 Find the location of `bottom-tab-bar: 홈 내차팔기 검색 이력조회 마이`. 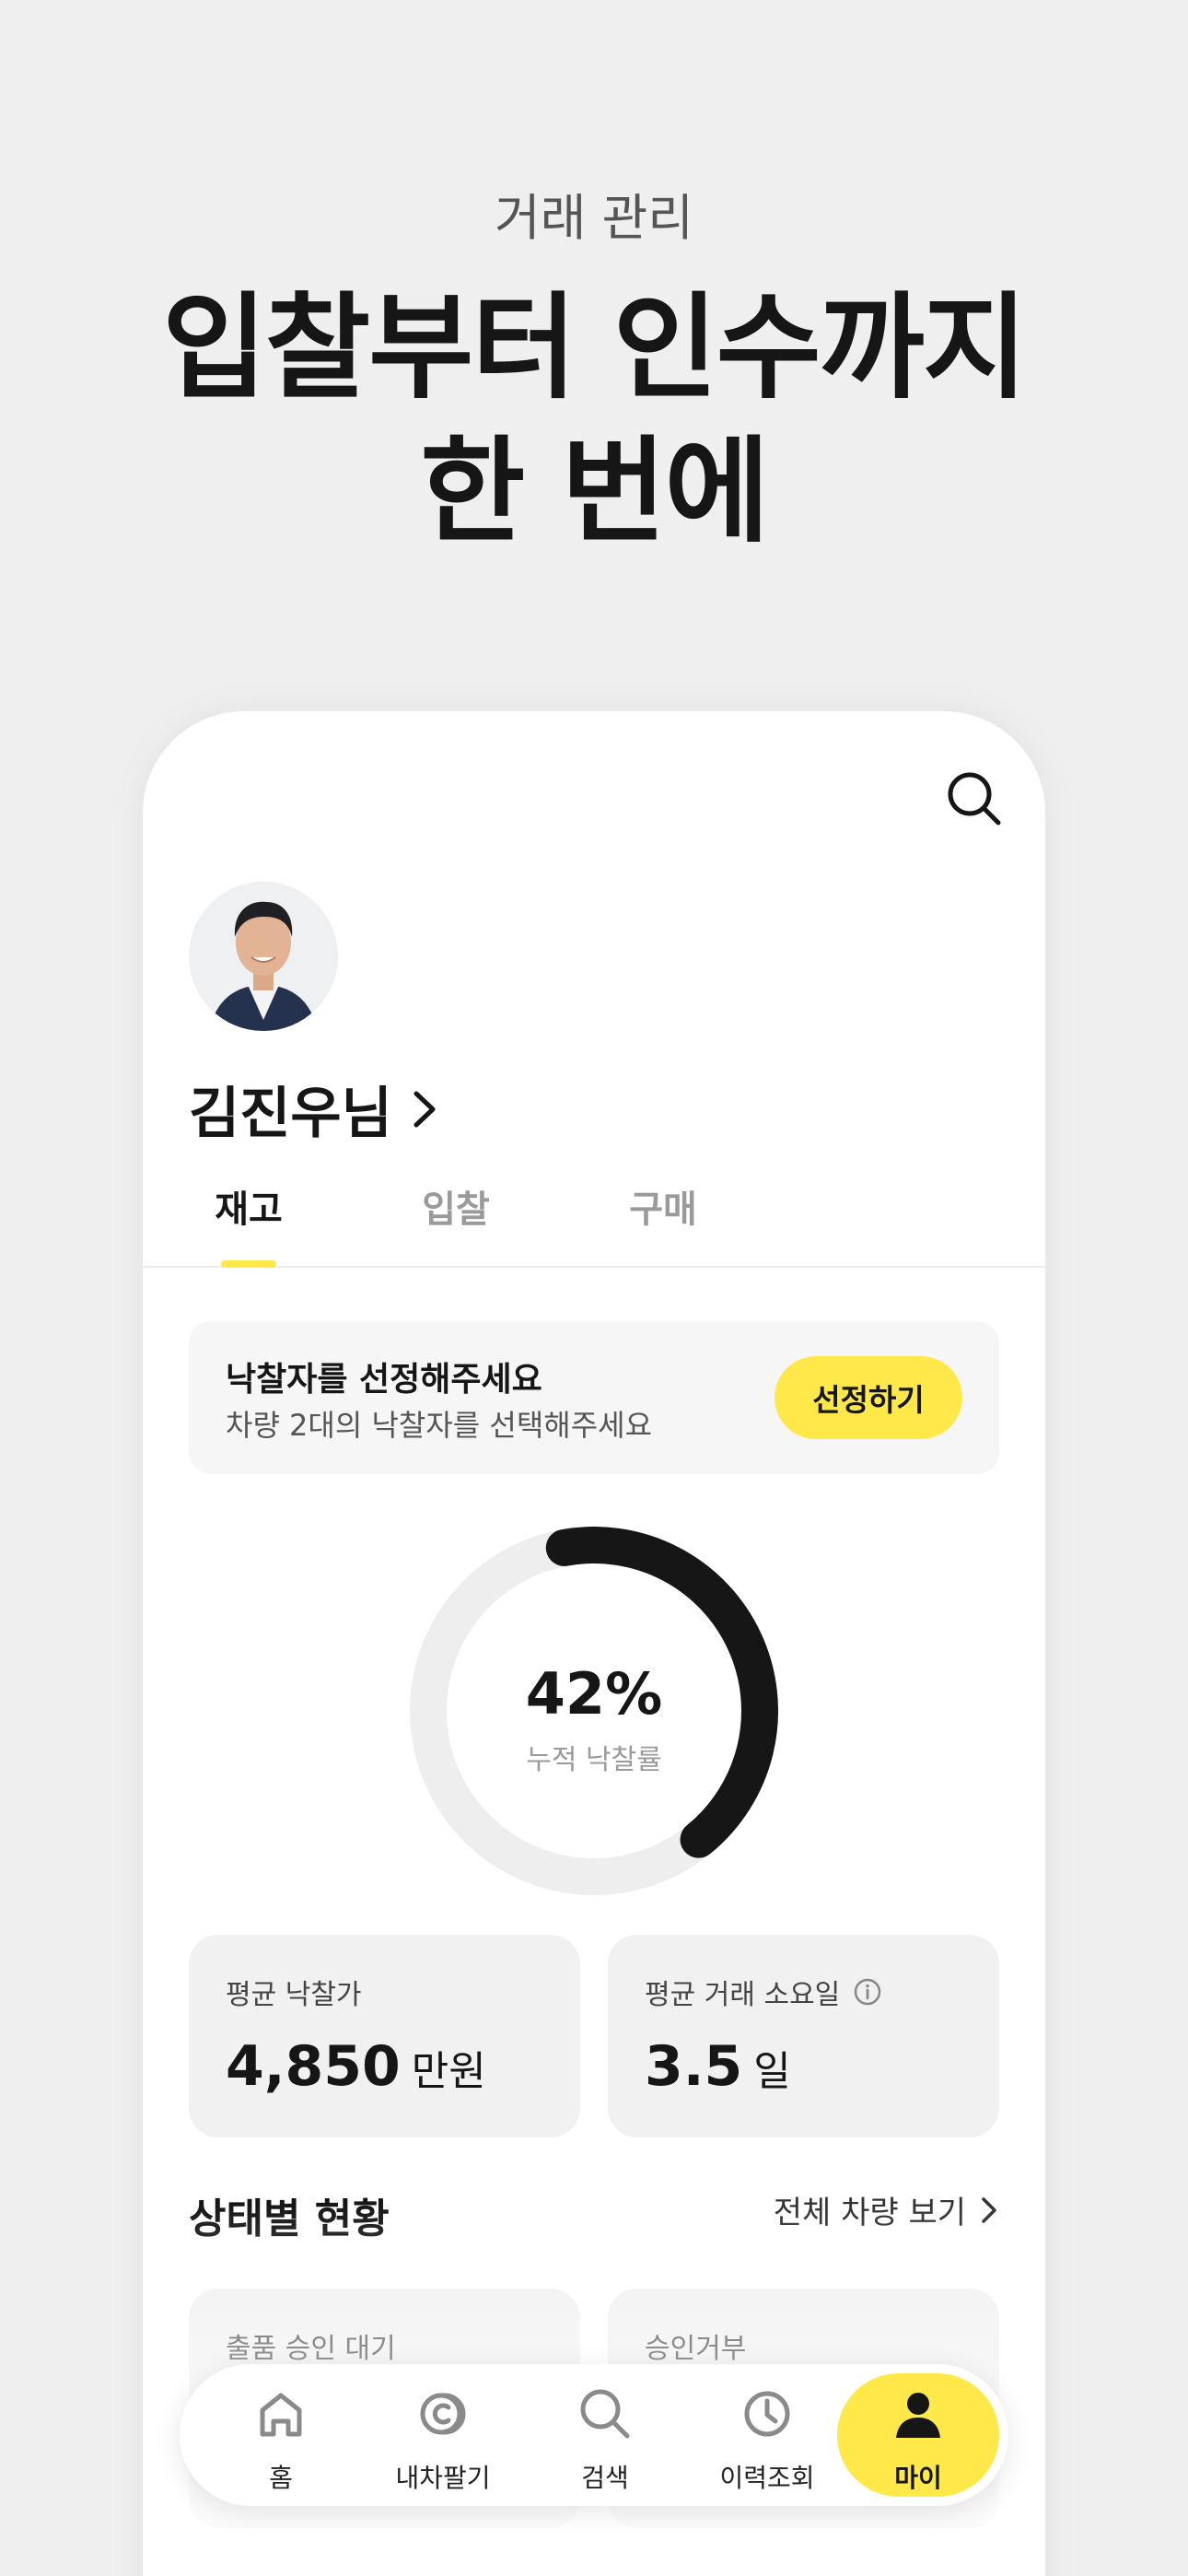

bottom-tab-bar: 홈 내차팔기 검색 이력조회 마이 is located at coordinates (594, 2435).